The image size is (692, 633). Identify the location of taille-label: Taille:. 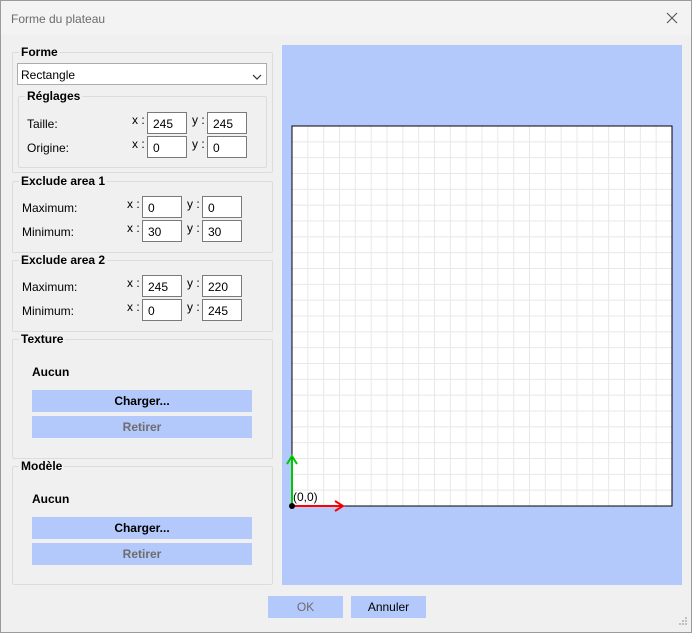
(42, 124).